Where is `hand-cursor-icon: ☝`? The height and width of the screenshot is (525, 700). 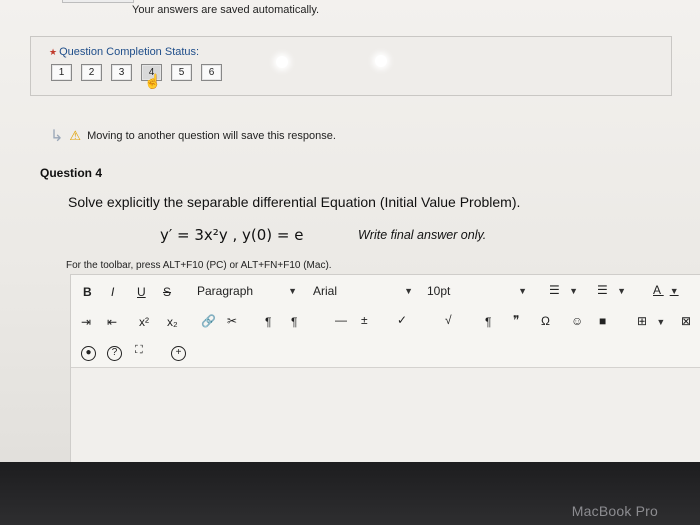 hand-cursor-icon: ☝ is located at coordinates (153, 81).